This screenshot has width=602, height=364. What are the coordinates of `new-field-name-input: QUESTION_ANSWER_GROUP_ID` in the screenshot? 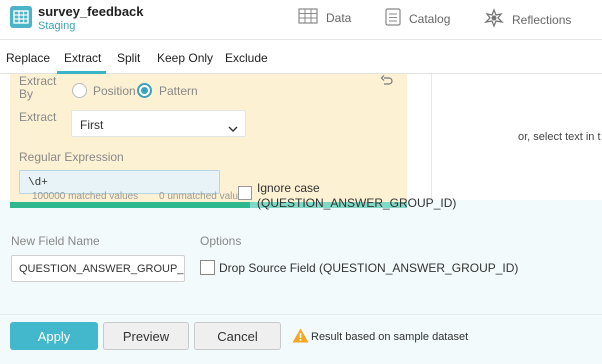 It's located at (98, 268).